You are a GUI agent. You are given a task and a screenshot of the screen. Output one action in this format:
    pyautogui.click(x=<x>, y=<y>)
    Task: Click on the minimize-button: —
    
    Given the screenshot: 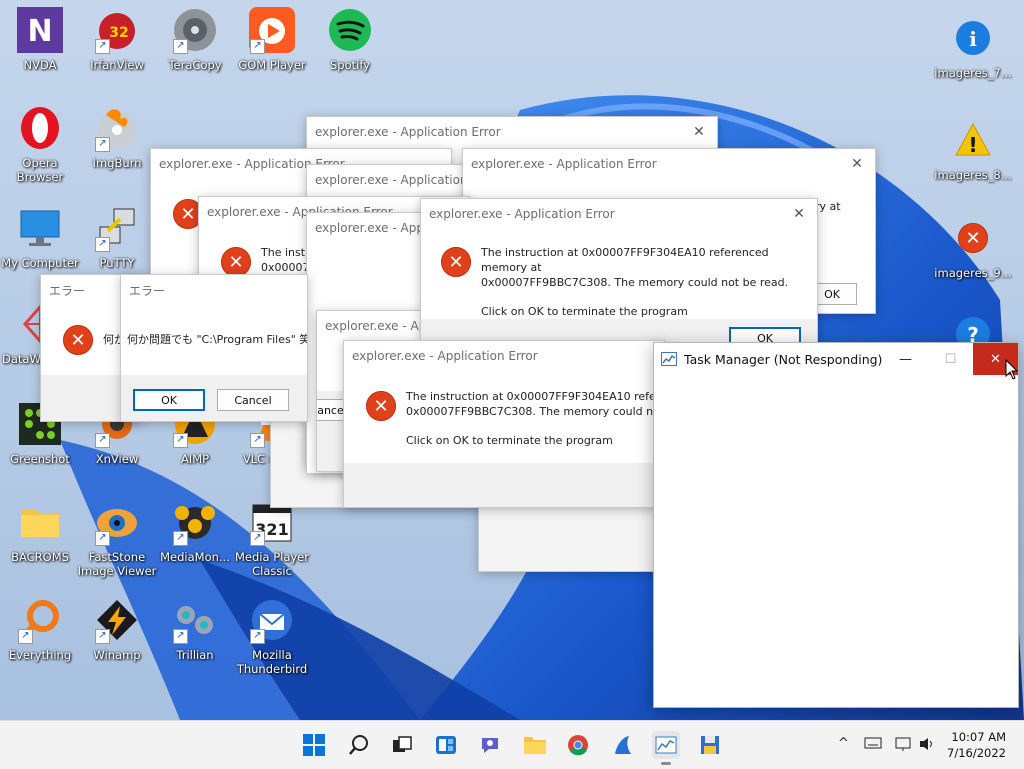 What is the action you would take?
    pyautogui.click(x=905, y=359)
    